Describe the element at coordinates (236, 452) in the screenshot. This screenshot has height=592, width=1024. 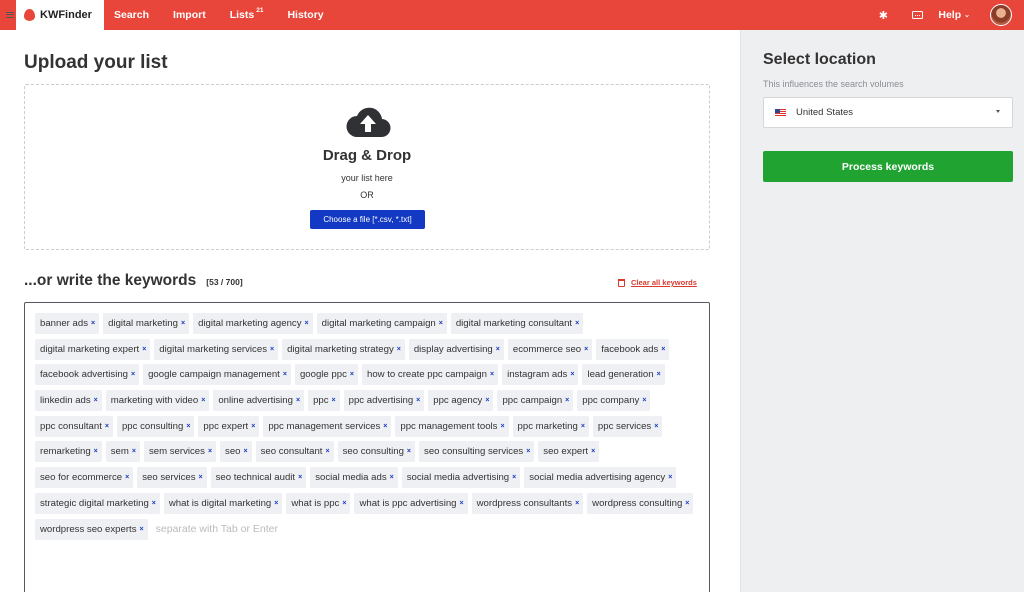
I see `keyword-tag: seo ×` at that location.